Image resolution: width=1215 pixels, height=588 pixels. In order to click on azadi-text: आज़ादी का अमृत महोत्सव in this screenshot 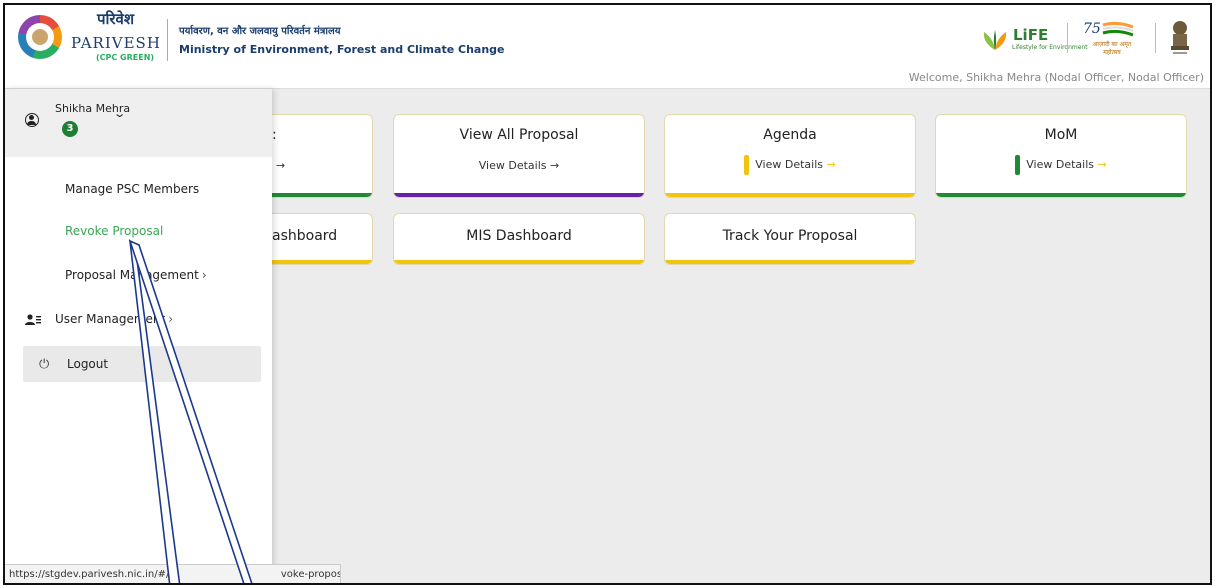, I will do `click(1112, 48)`.